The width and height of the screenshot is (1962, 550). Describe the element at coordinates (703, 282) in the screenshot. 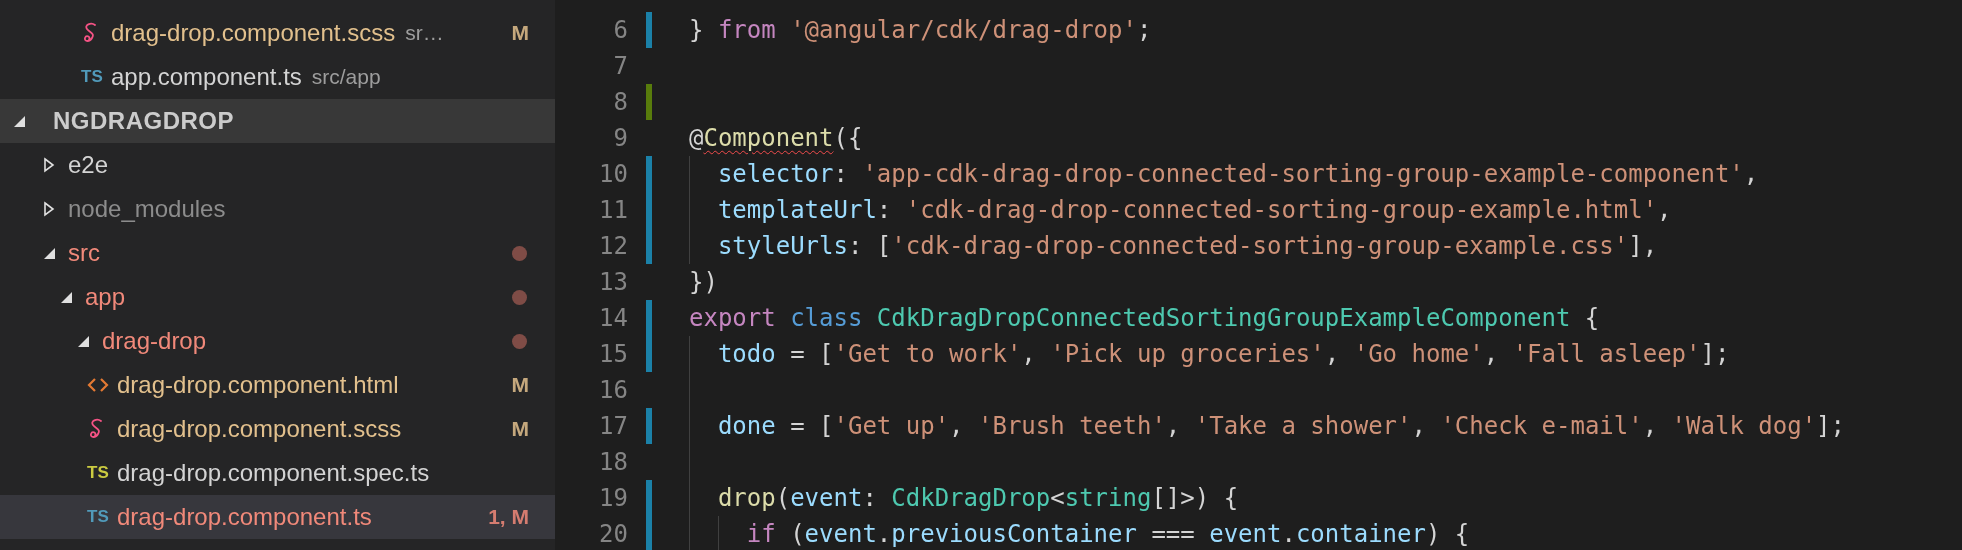

I see `code-line: })` at that location.